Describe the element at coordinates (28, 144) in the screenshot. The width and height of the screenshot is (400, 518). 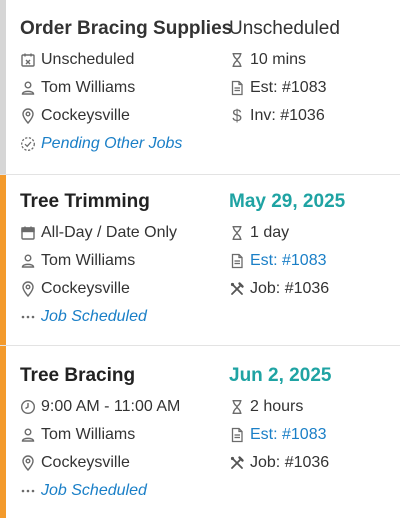
I see `dashed-check-circle-icon` at that location.